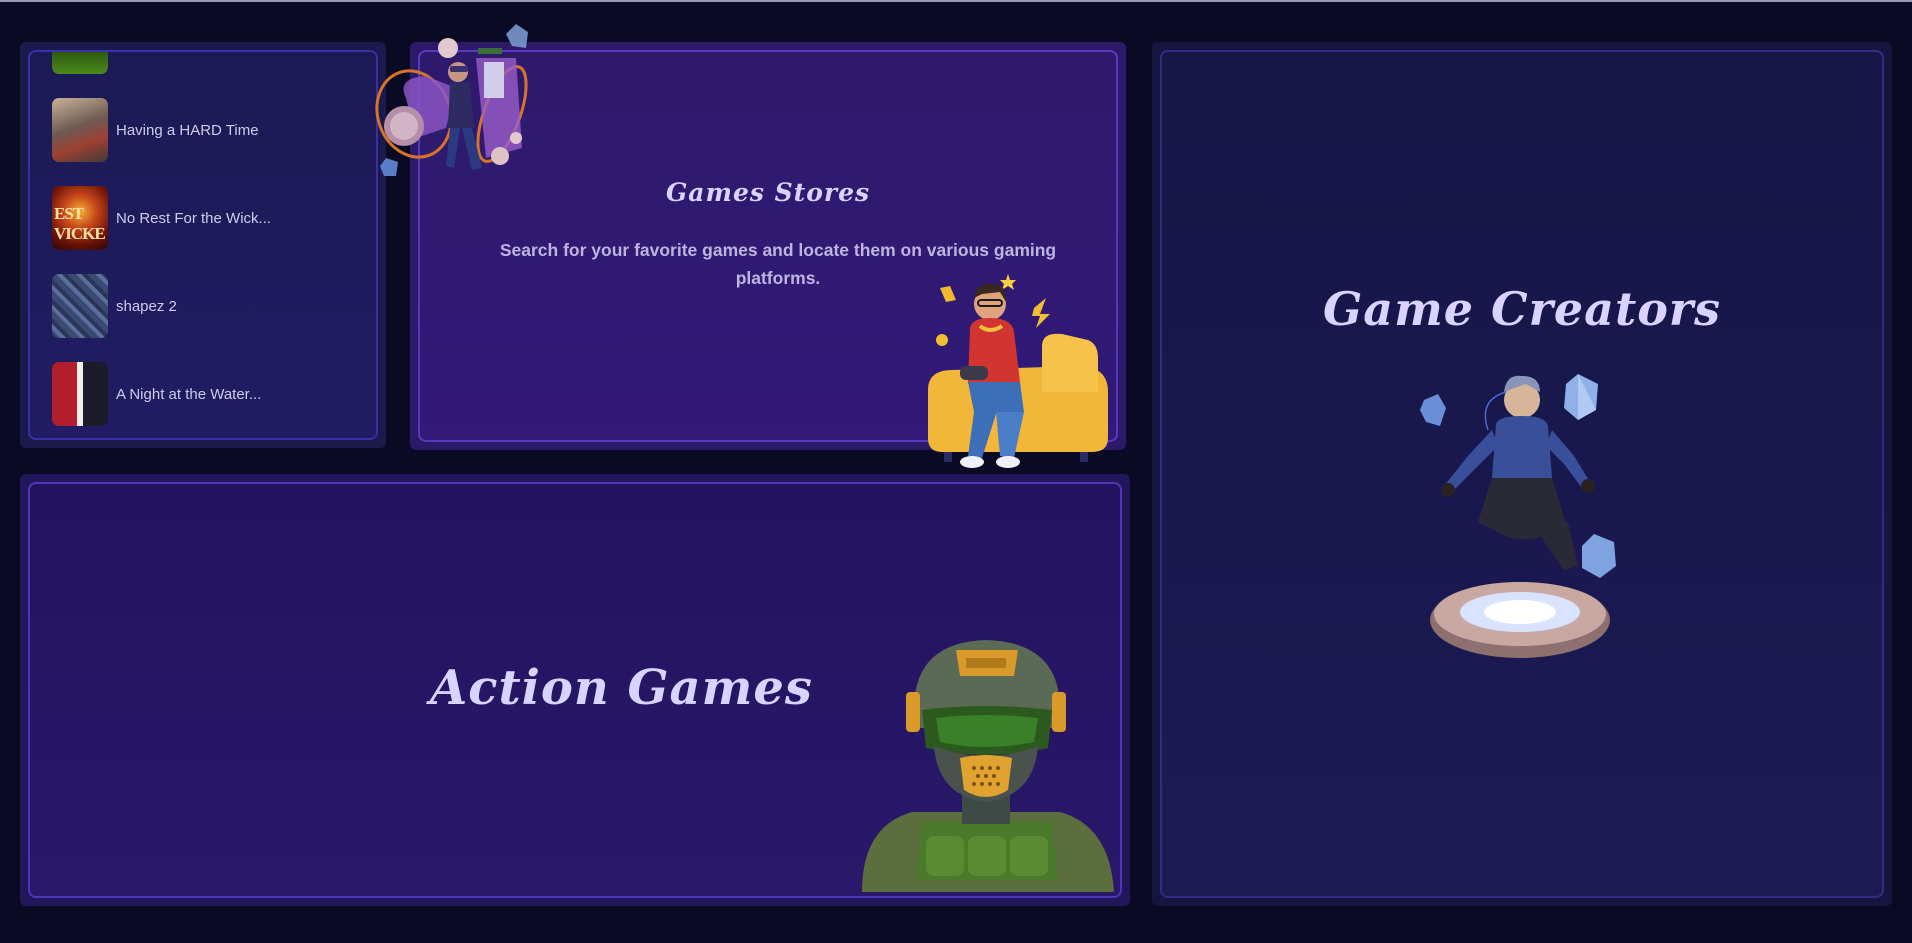  I want to click on floating-avatar-illustration, so click(1518, 516).